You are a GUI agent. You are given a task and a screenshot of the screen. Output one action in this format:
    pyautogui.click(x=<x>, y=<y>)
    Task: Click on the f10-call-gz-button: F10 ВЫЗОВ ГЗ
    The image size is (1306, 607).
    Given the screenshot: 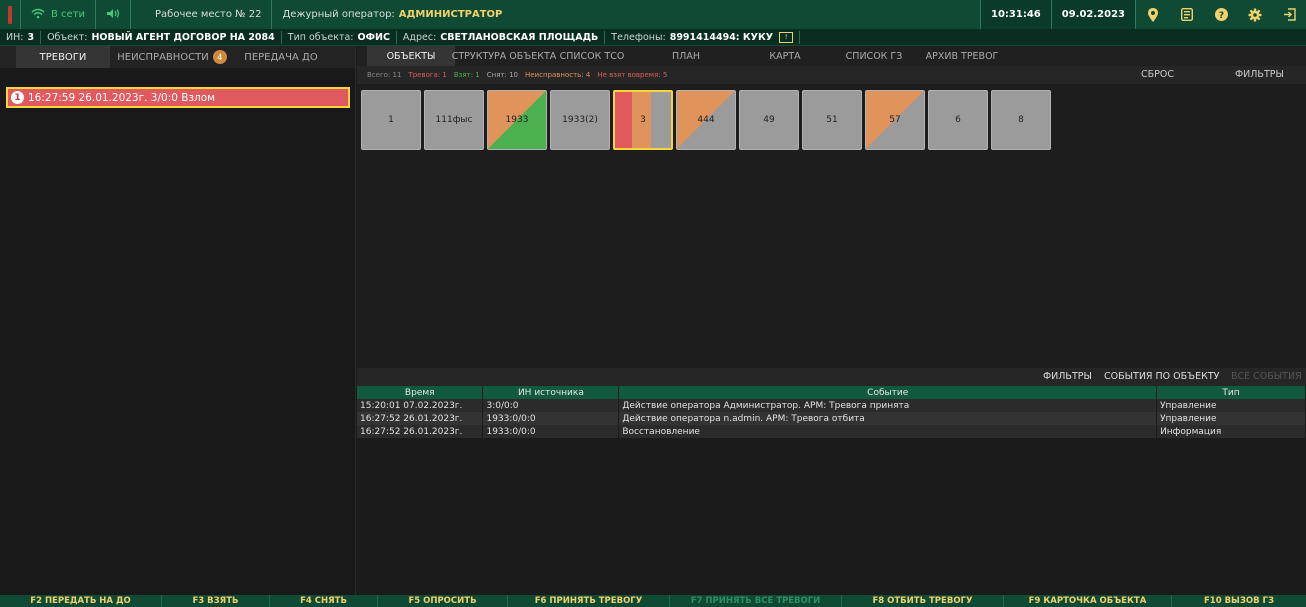 What is the action you would take?
    pyautogui.click(x=1239, y=601)
    